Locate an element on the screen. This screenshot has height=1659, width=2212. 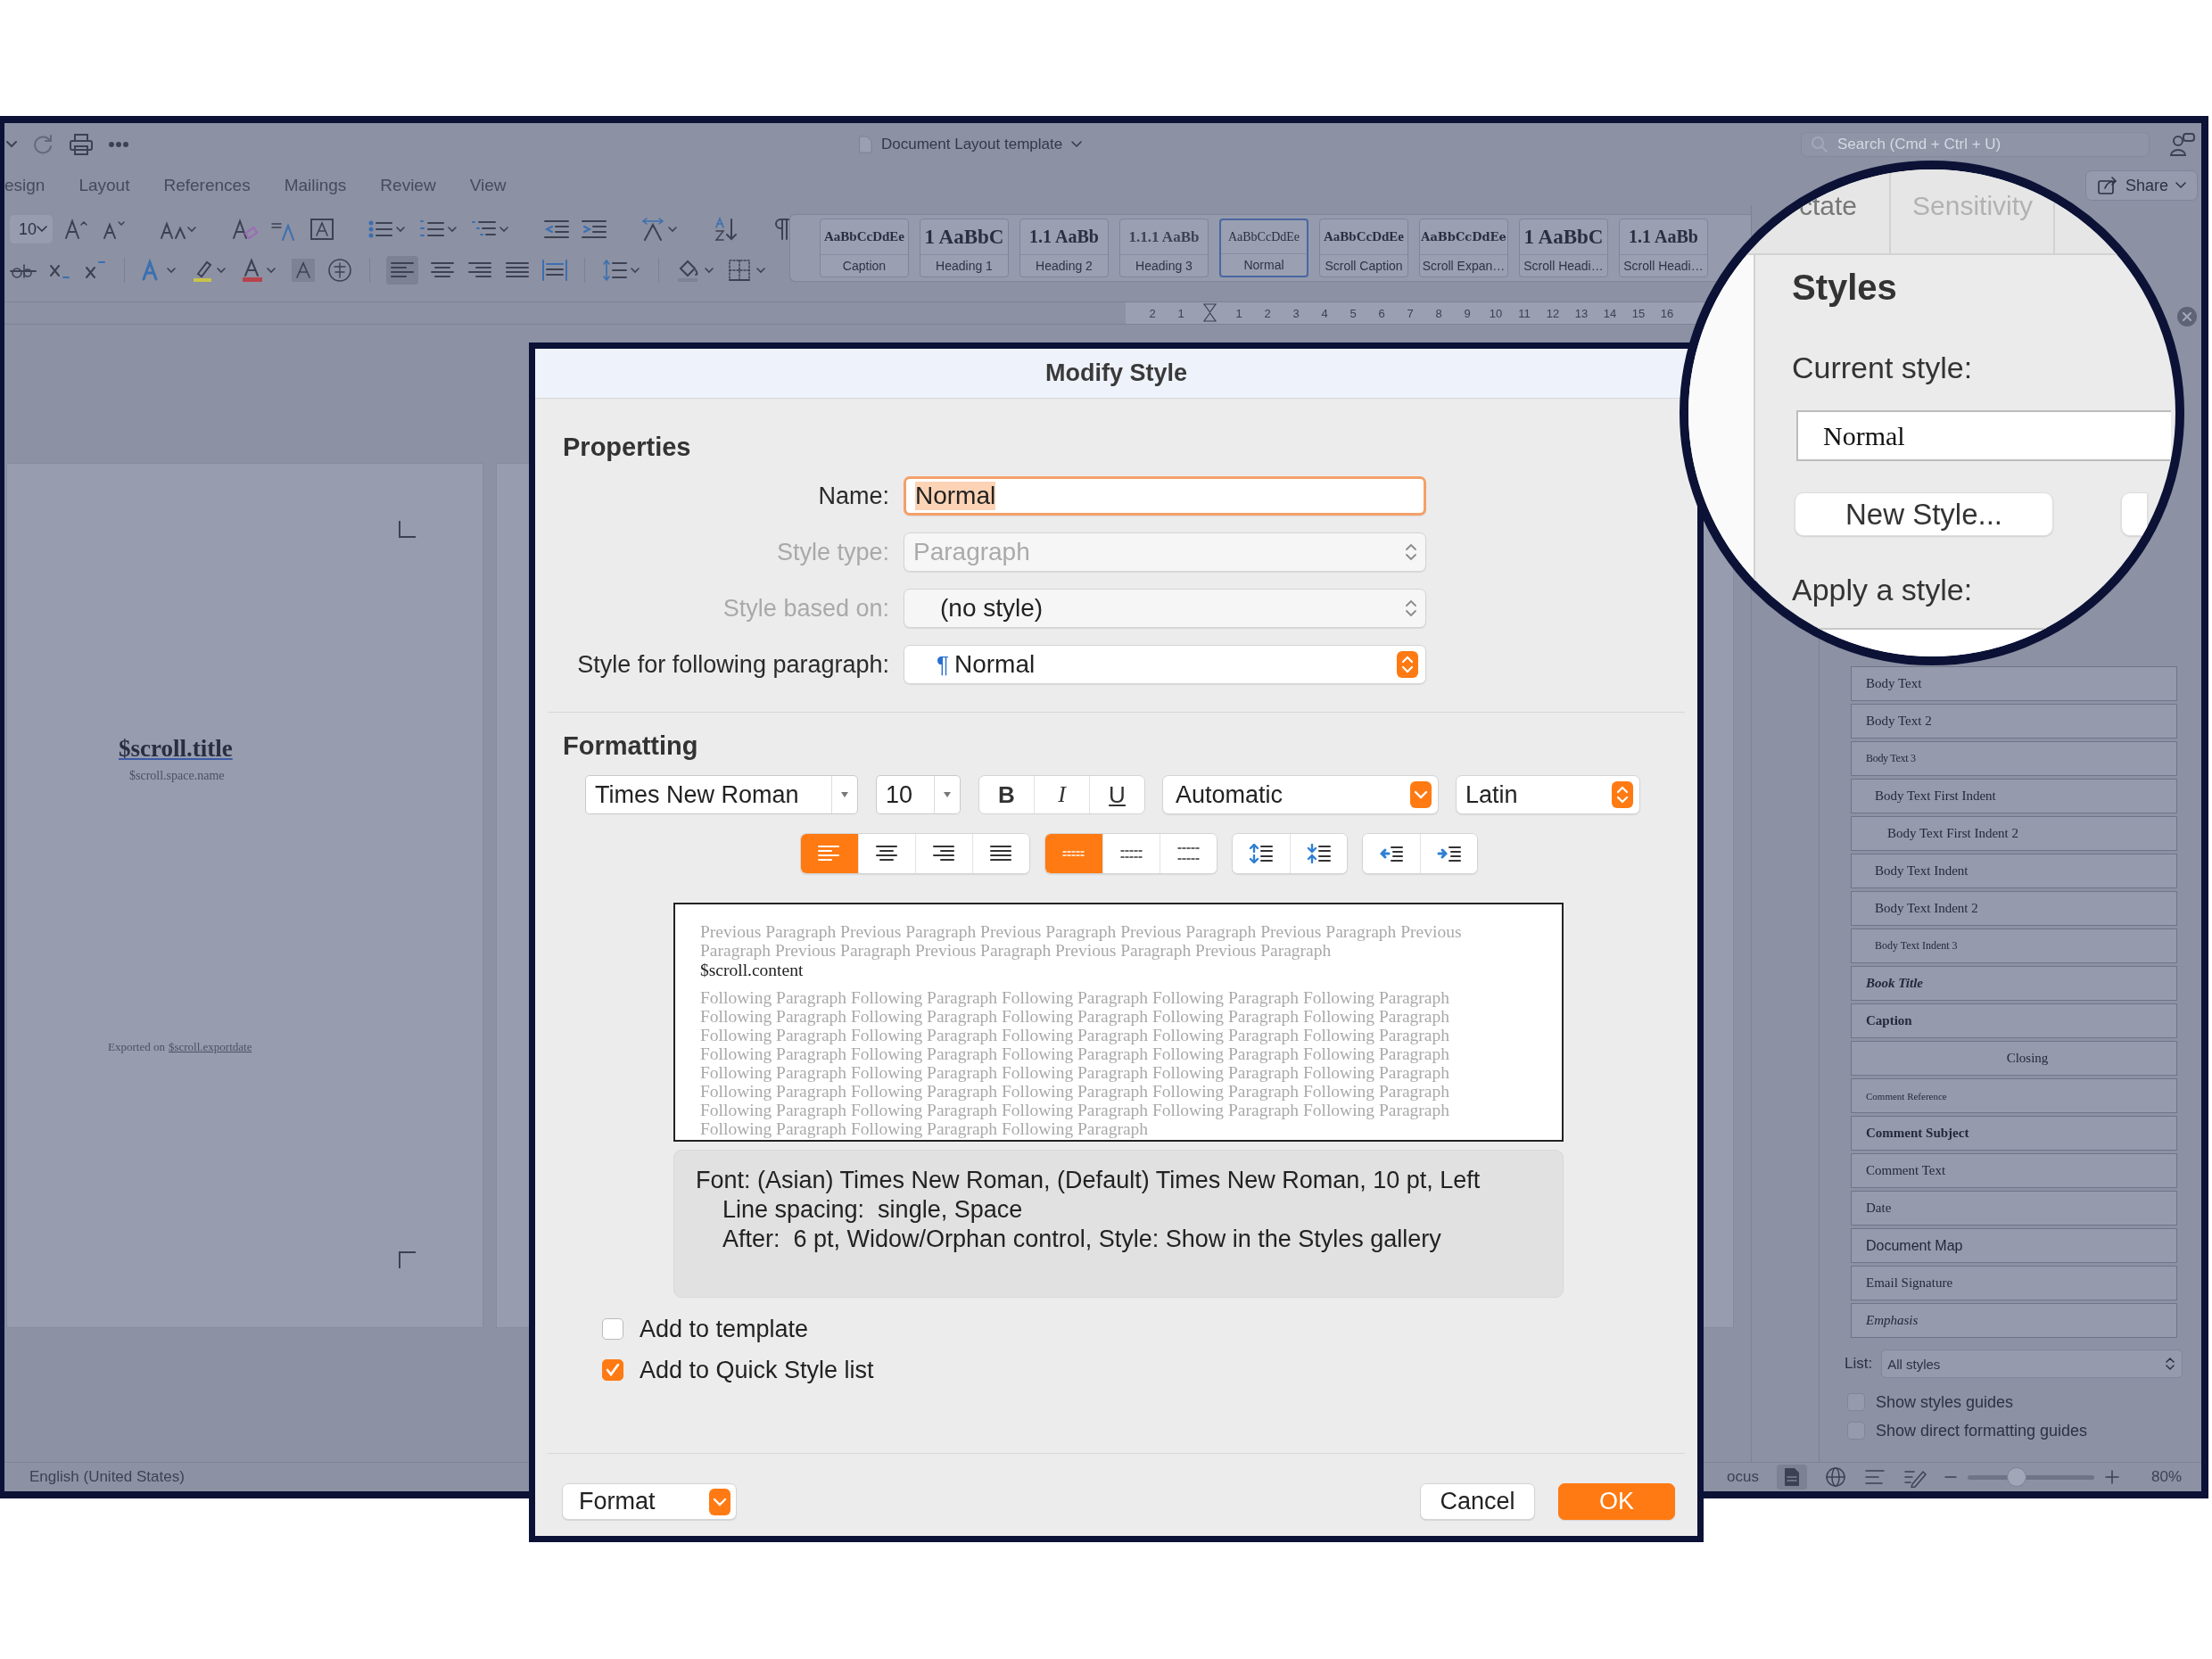
zoom-level: 80% is located at coordinates (2166, 1477).